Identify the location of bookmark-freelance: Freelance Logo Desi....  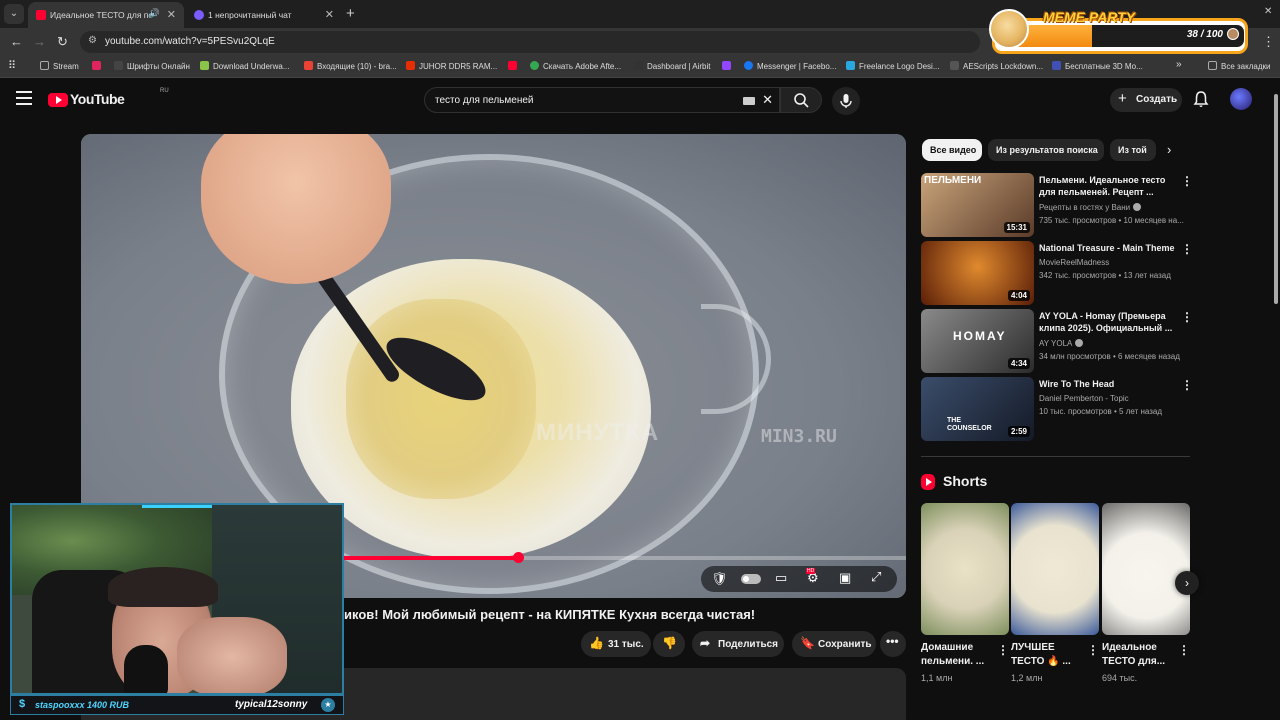
(893, 66).